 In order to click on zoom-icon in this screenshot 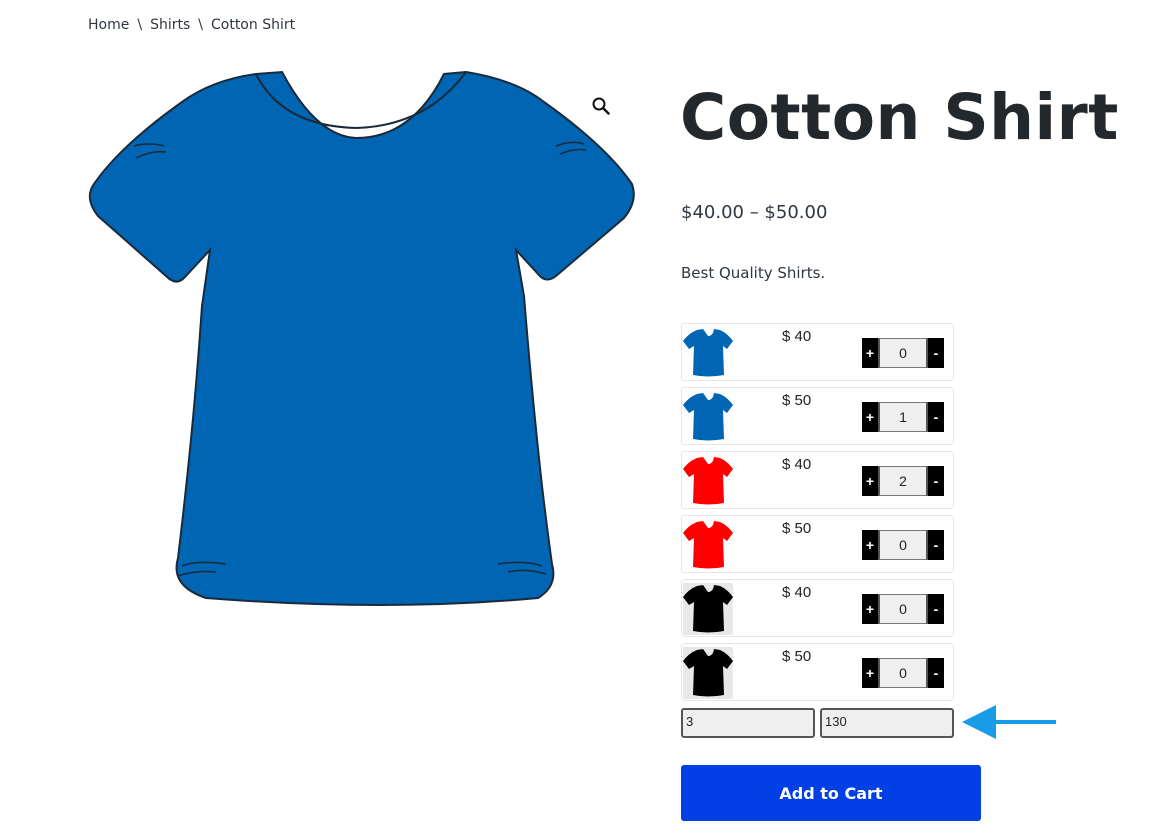, I will do `click(601, 106)`.